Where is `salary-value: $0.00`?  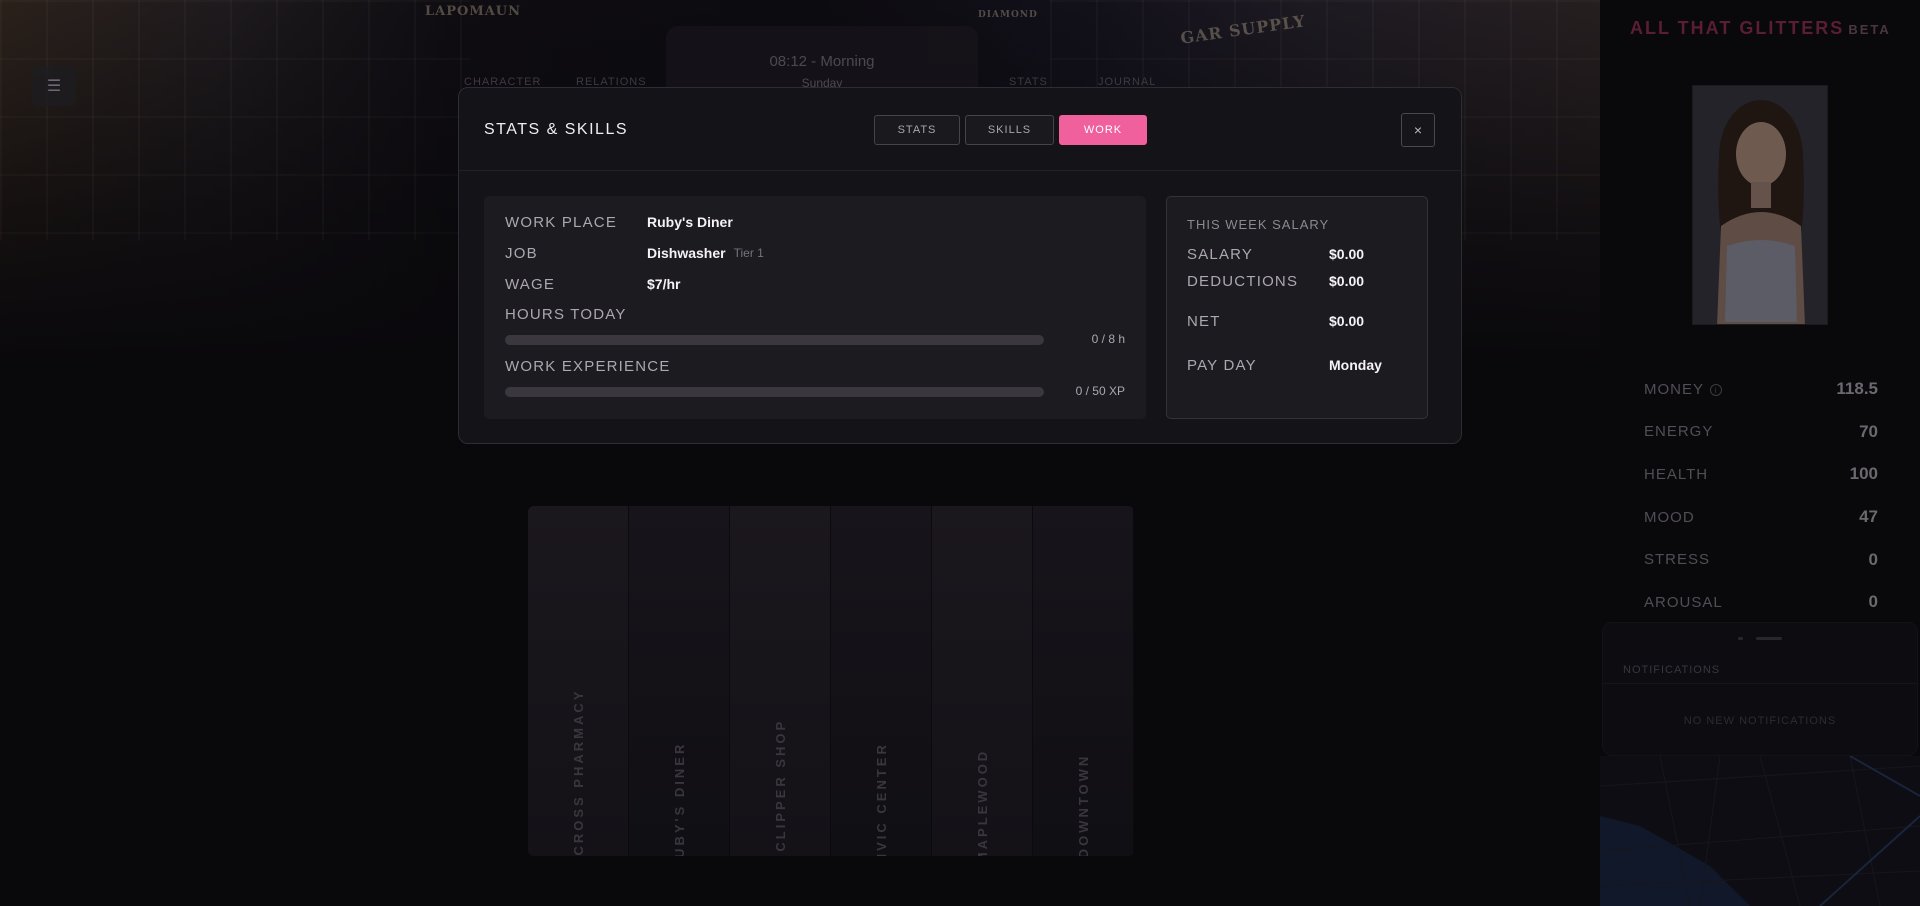
salary-value: $0.00 is located at coordinates (1347, 254).